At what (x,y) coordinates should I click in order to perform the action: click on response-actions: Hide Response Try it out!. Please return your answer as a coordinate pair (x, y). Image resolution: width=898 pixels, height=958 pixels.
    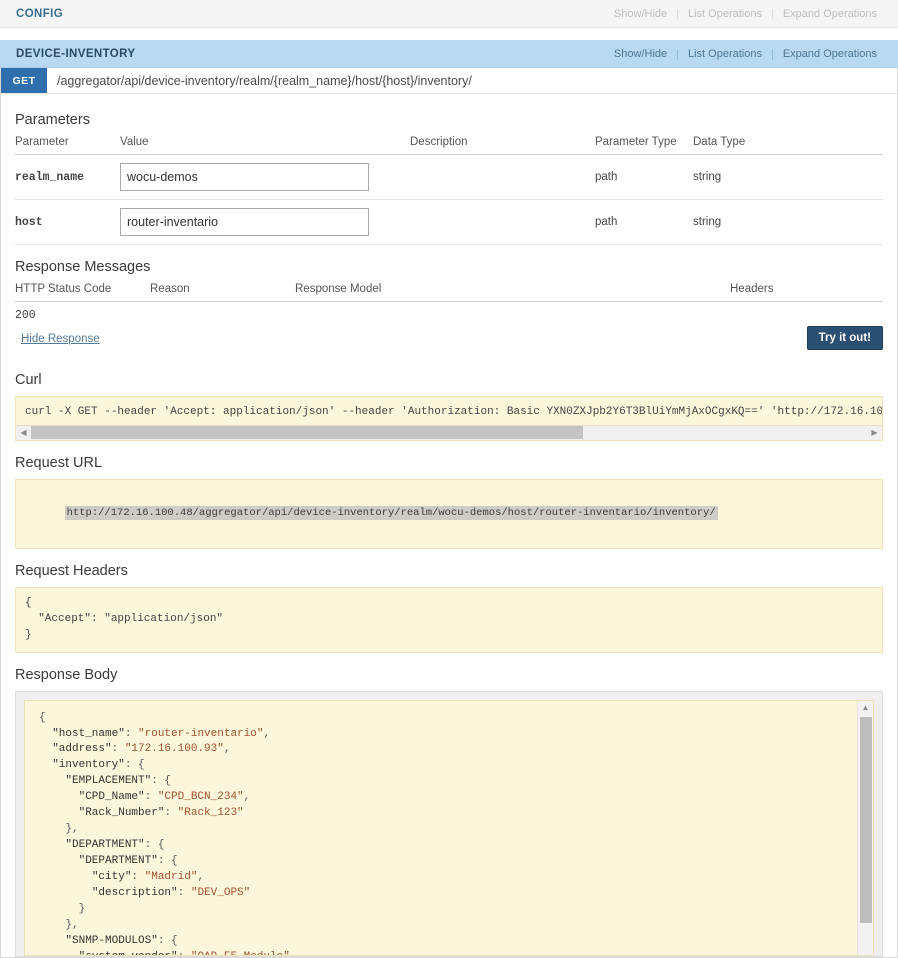
    Looking at the image, I should click on (449, 341).